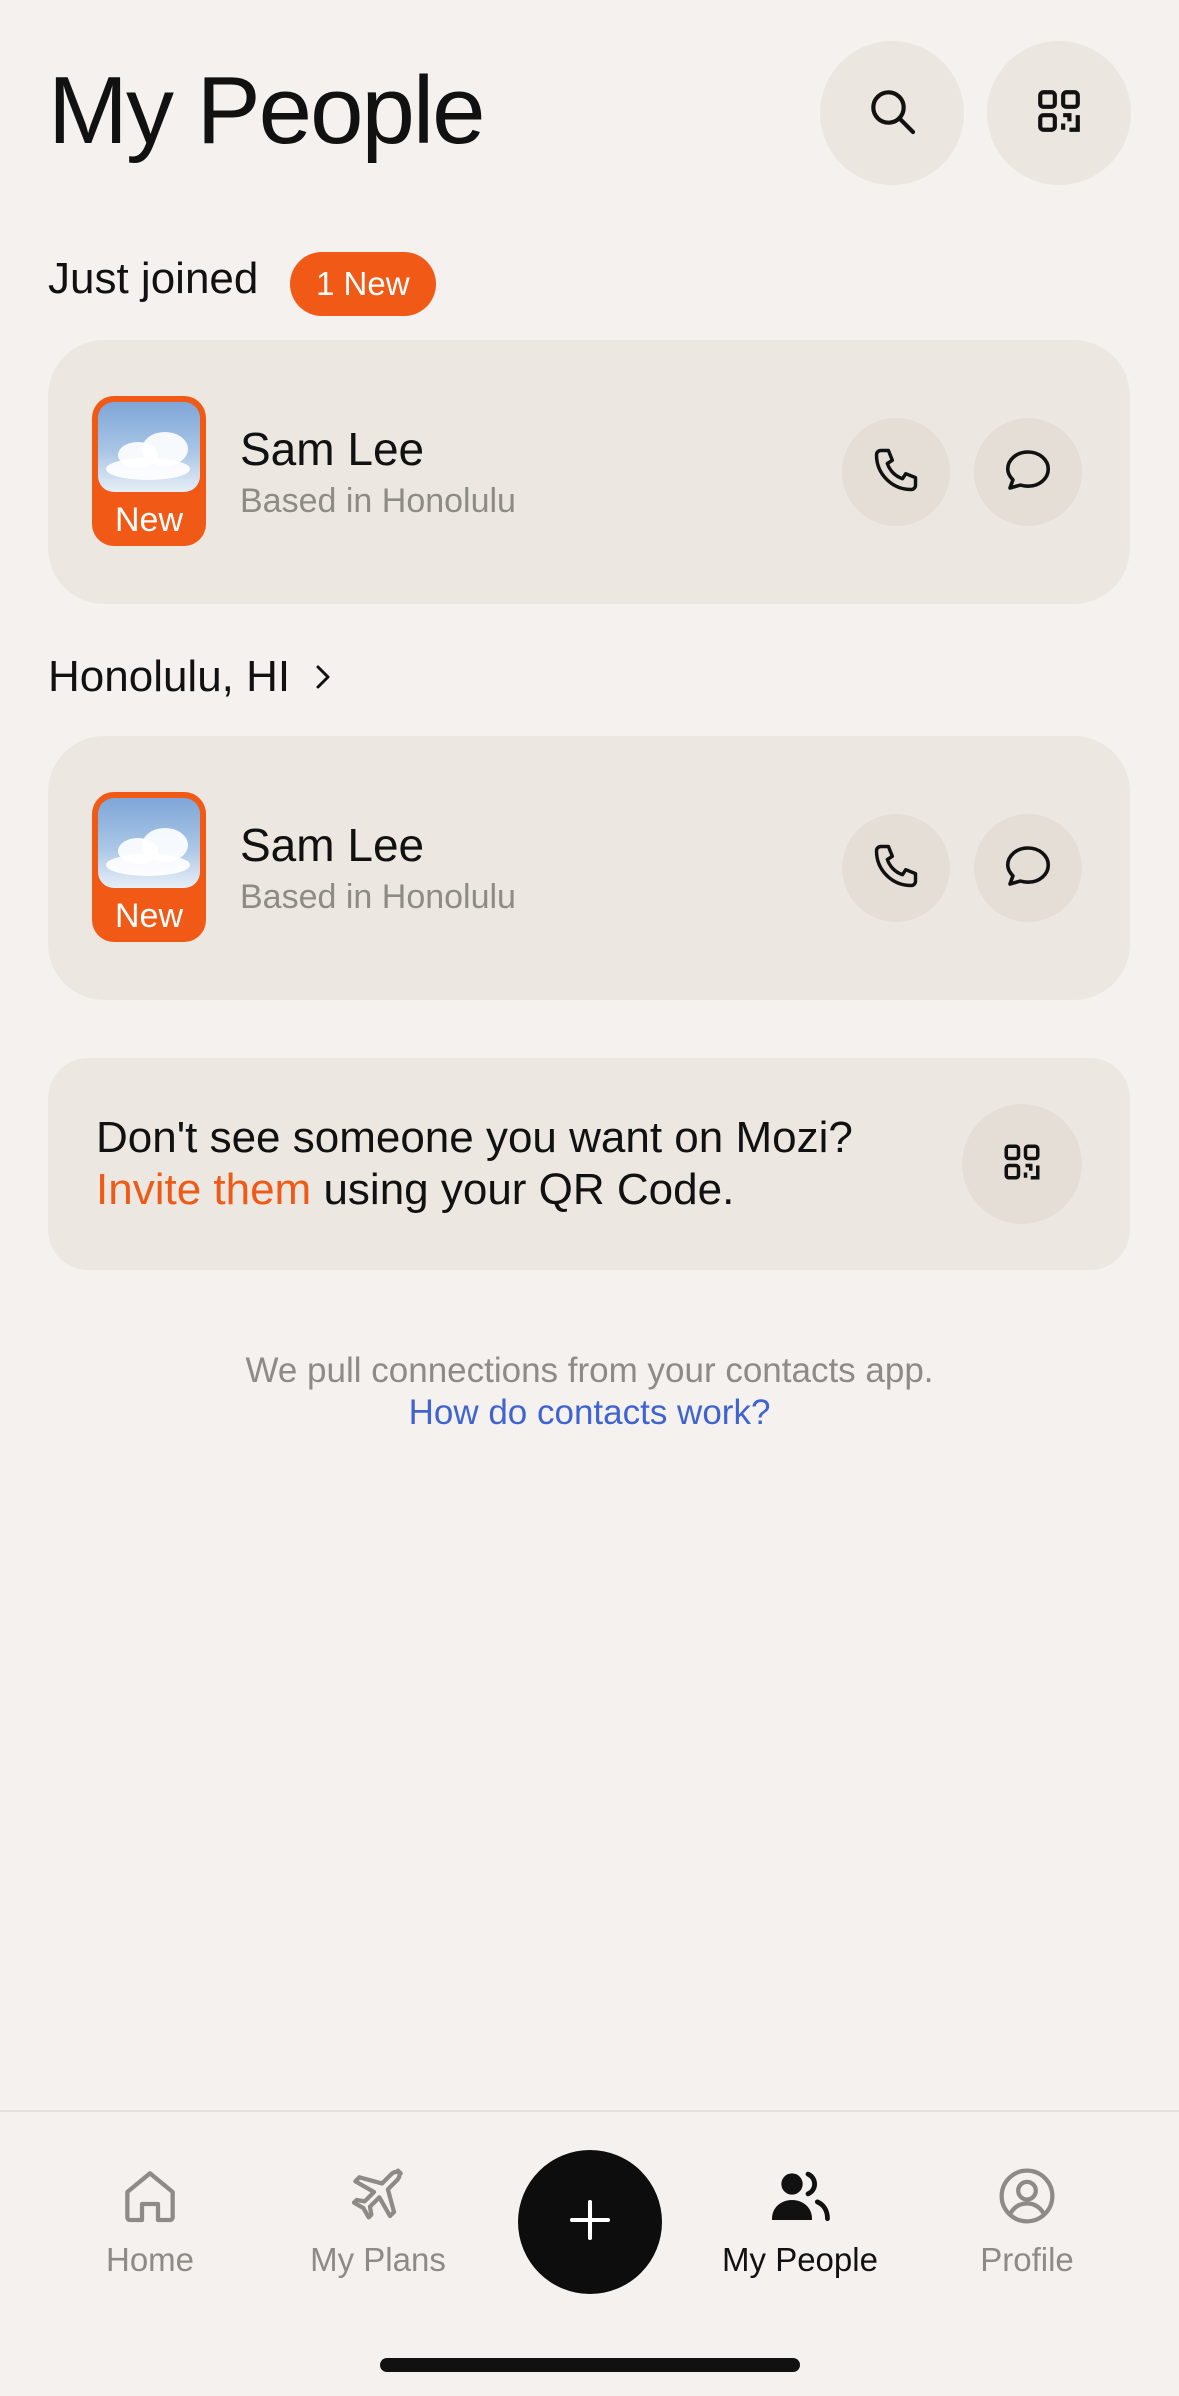 The image size is (1179, 2396). Describe the element at coordinates (474, 1137) in the screenshot. I see `invite-prompt: Don't see someone you want on Mozi?` at that location.